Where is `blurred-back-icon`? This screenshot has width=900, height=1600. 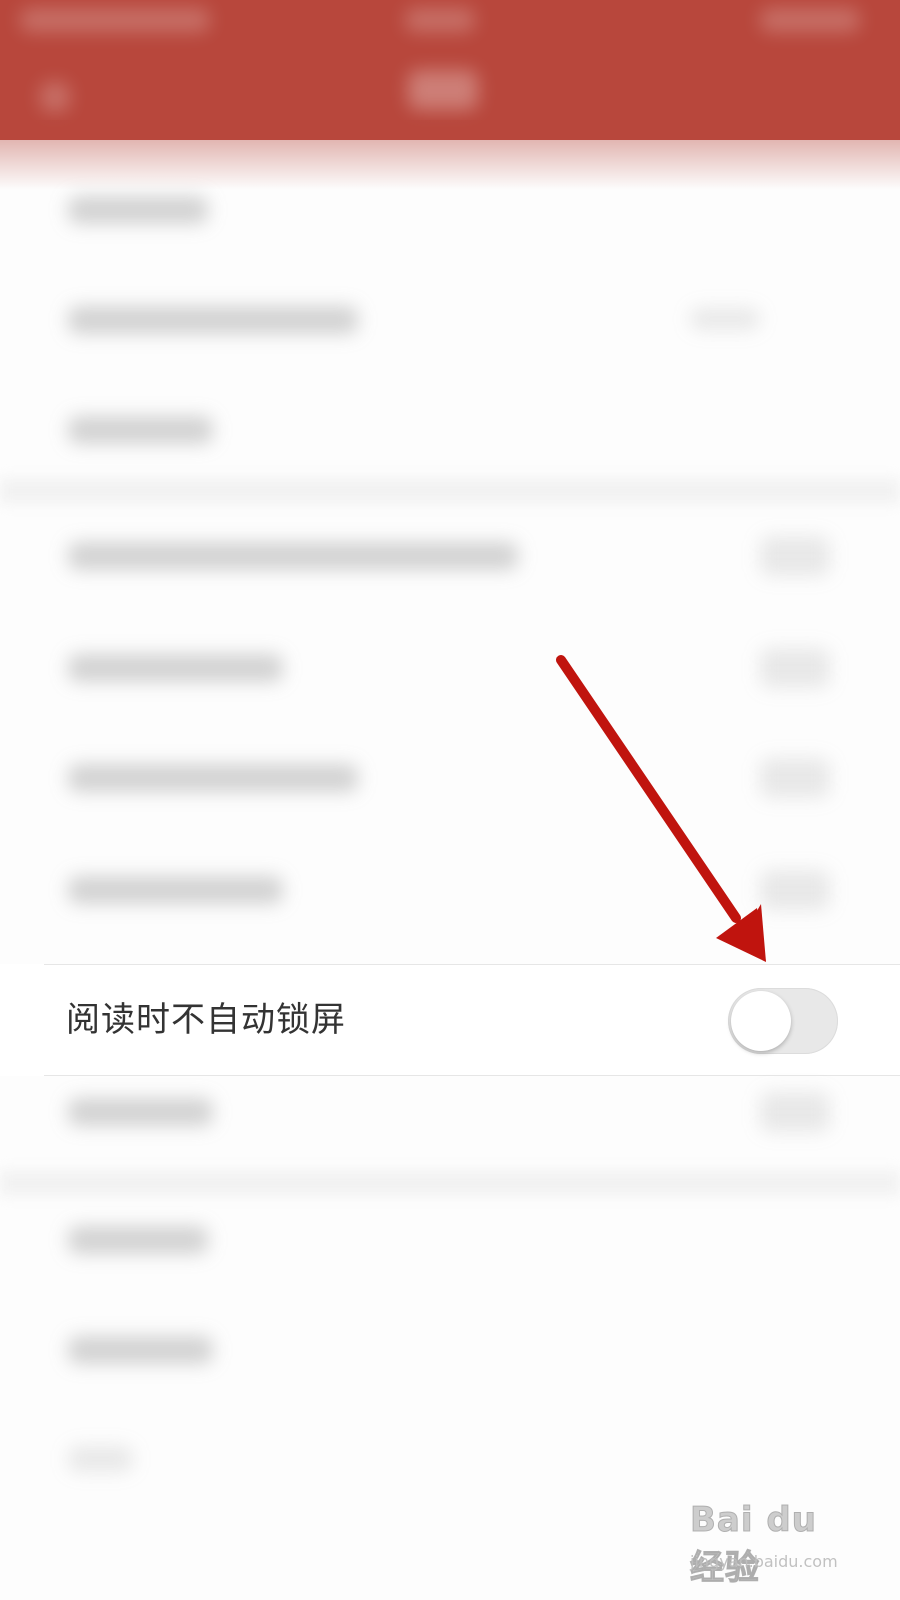 blurred-back-icon is located at coordinates (55, 97).